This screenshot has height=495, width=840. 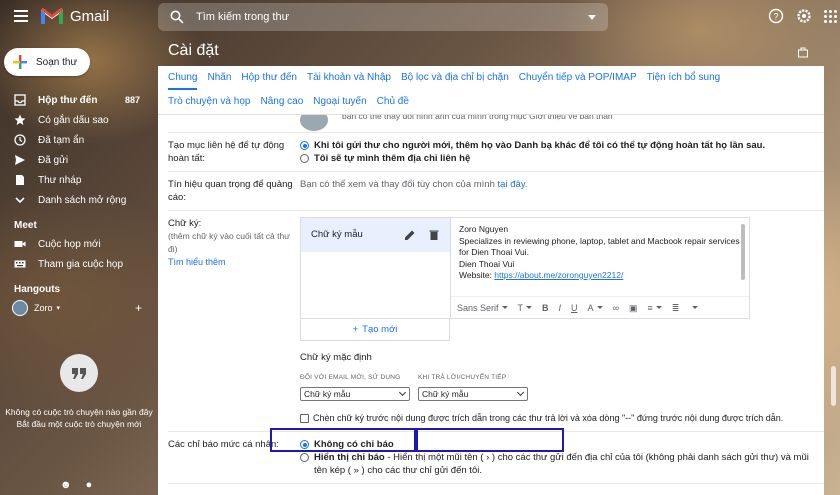 I want to click on sidebar-item-drafts: Thư nháp, so click(x=79, y=180).